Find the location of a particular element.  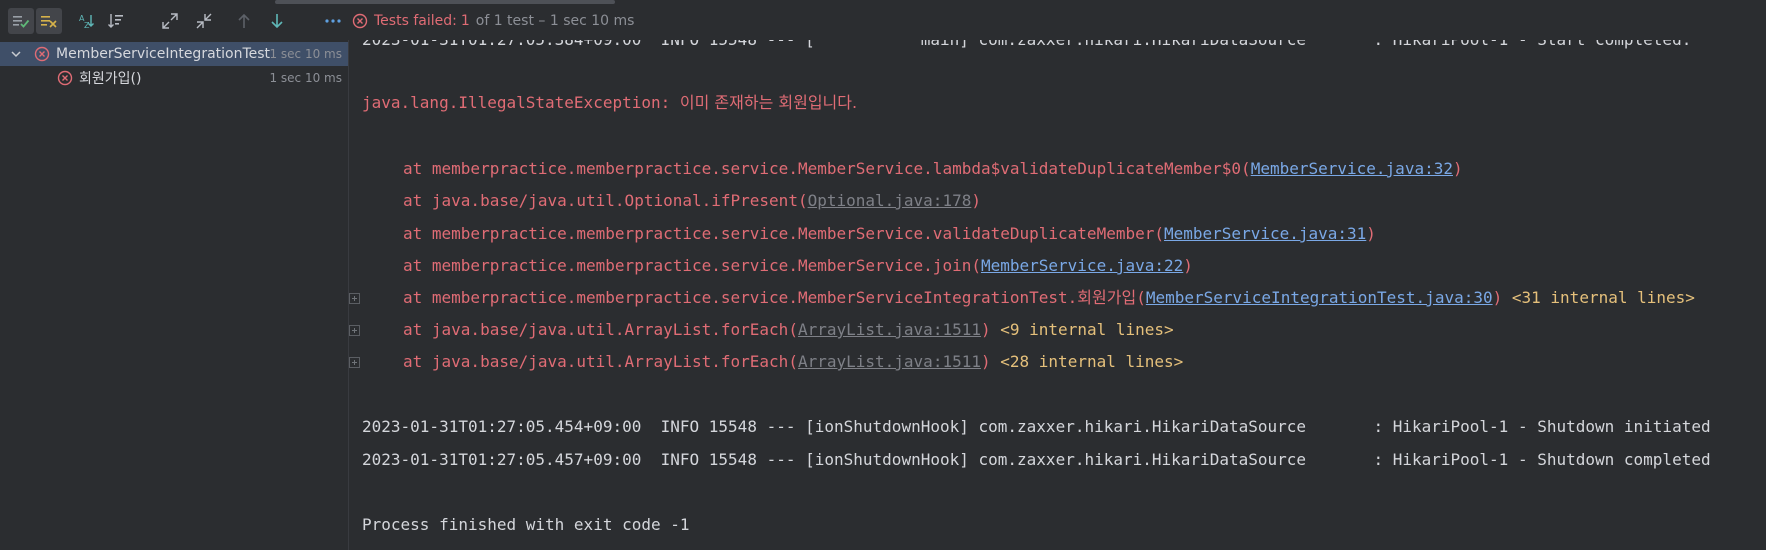

collapse-all-icon is located at coordinates (204, 21).